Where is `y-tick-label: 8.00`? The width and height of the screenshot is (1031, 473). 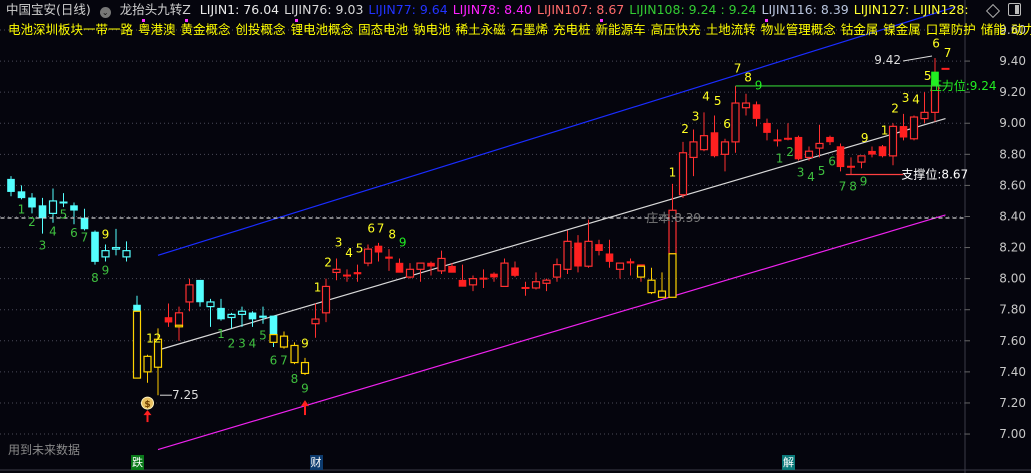 y-tick-label: 8.00 is located at coordinates (1012, 279).